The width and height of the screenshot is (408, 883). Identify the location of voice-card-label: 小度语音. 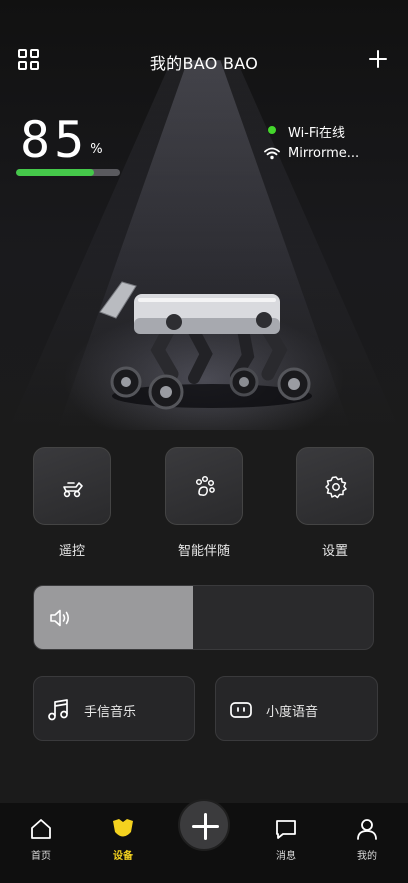
(292, 712).